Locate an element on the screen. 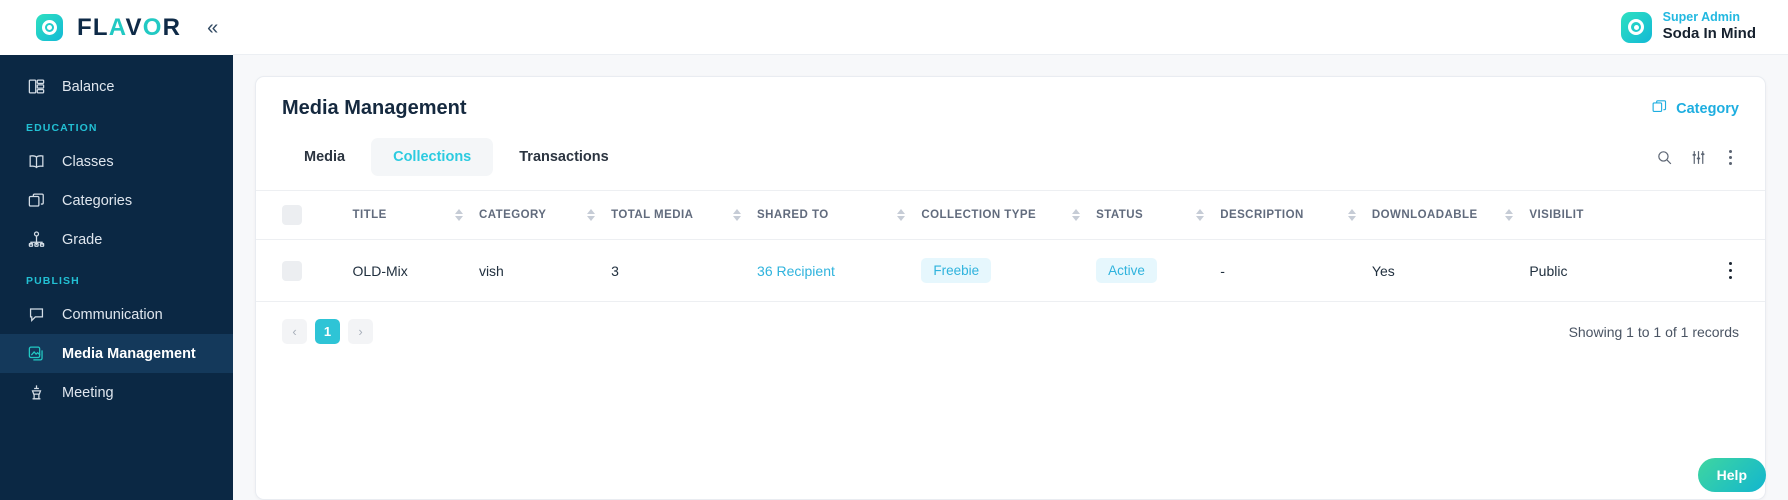 This screenshot has height=500, width=1788. row-kebab-menu-icon is located at coordinates (1730, 270).